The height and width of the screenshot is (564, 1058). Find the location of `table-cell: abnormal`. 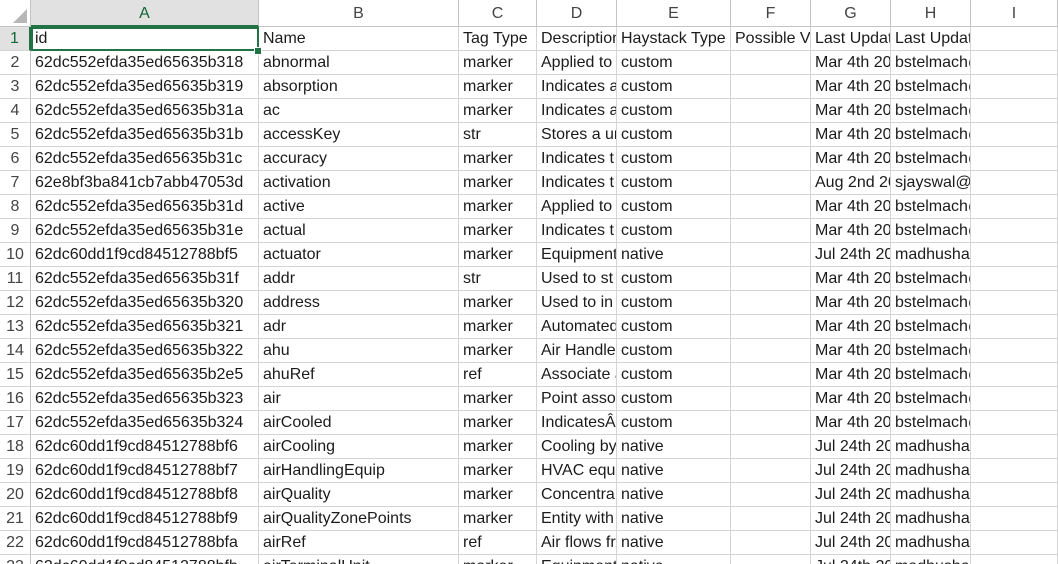

table-cell: abnormal is located at coordinates (359, 63).